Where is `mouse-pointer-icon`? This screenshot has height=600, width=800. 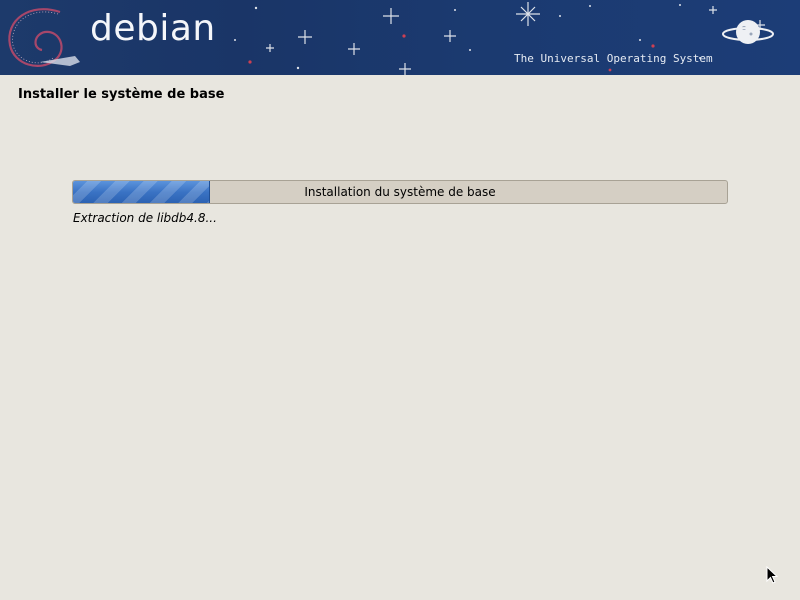 mouse-pointer-icon is located at coordinates (772, 575).